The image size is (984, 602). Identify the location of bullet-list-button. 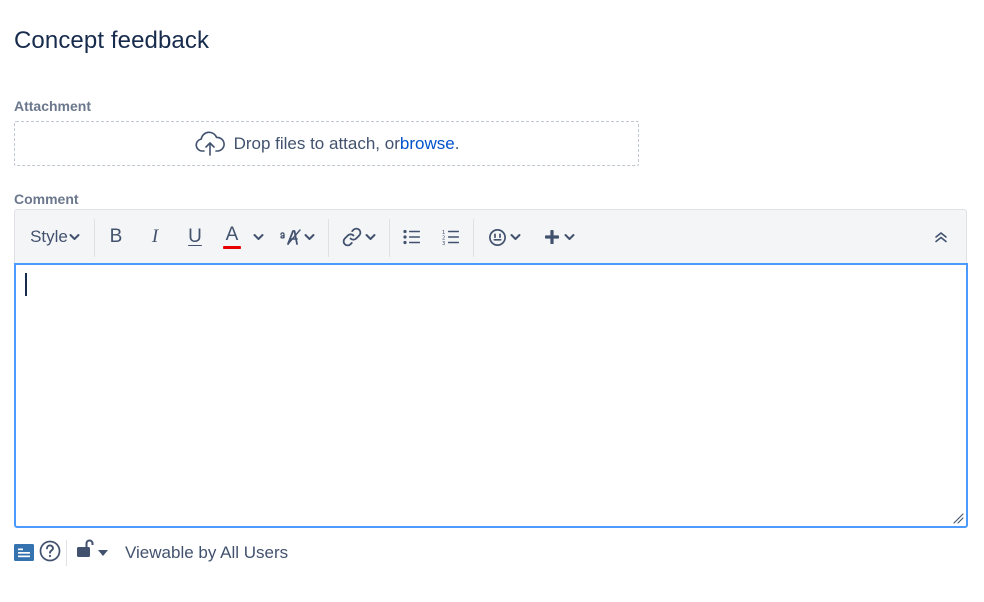
(412, 237).